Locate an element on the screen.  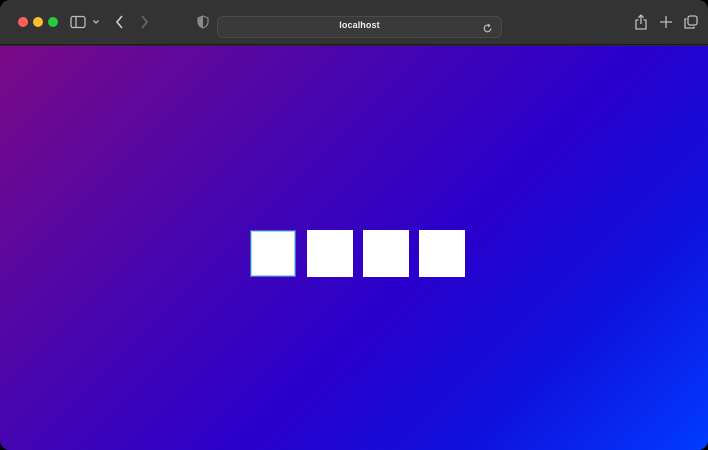
browser-toolbar: localhost is located at coordinates (354, 22).